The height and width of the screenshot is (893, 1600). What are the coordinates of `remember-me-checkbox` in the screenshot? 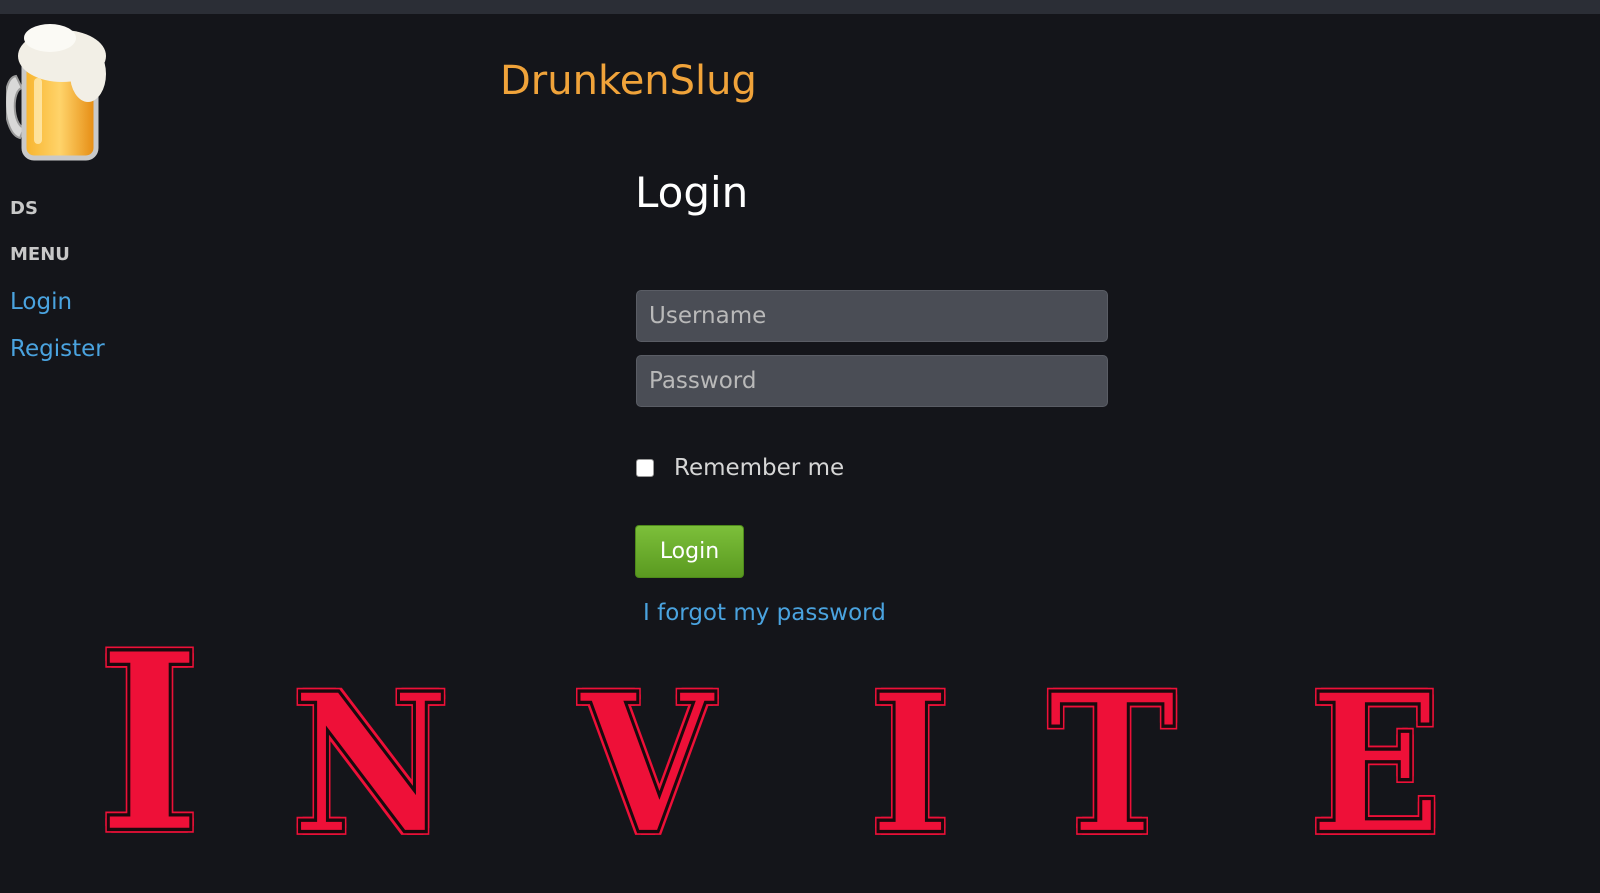 It's located at (645, 468).